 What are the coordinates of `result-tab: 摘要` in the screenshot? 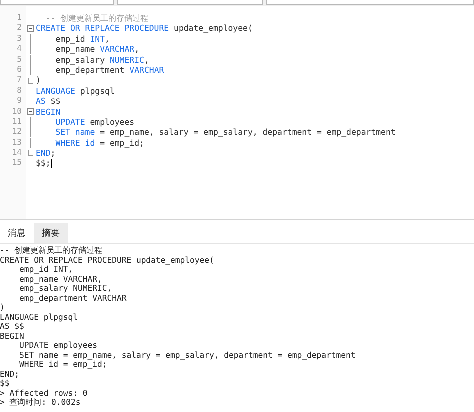 It's located at (51, 233).